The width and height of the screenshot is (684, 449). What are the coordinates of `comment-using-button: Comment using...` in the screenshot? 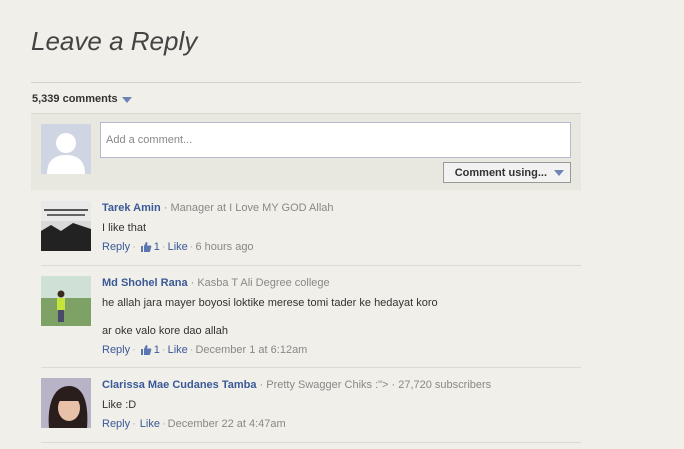 It's located at (507, 172).